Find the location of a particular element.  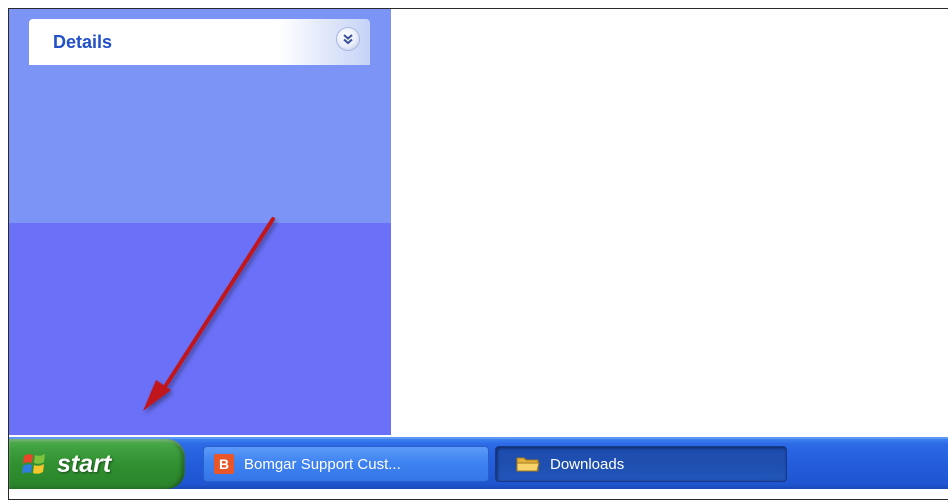

details-panel-header: Details is located at coordinates (199, 42).